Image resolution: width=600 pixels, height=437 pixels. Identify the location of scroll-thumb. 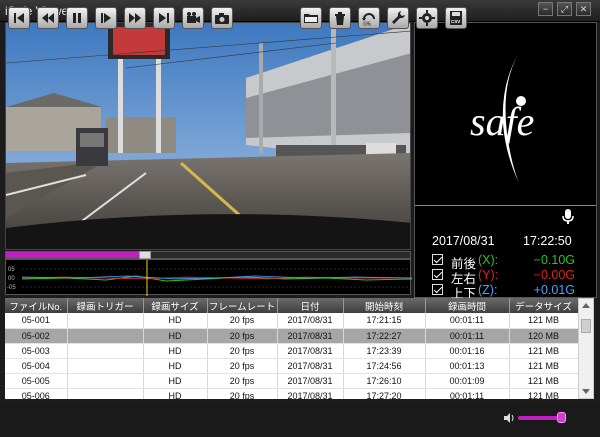
(586, 326).